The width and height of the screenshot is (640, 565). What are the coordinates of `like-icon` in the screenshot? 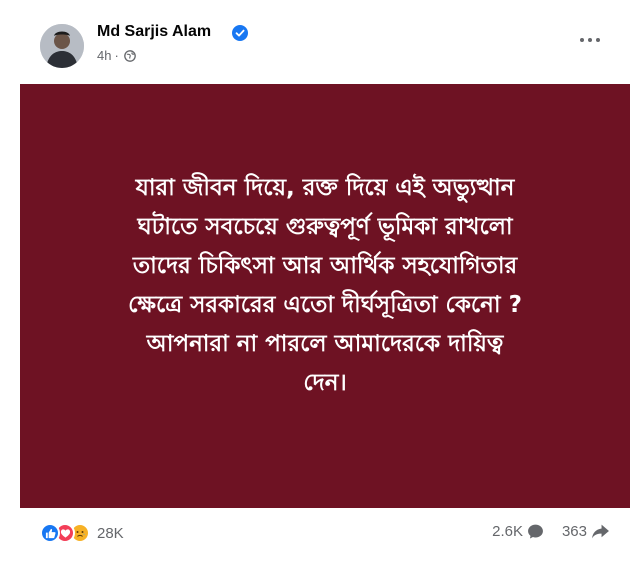 It's located at (50, 533).